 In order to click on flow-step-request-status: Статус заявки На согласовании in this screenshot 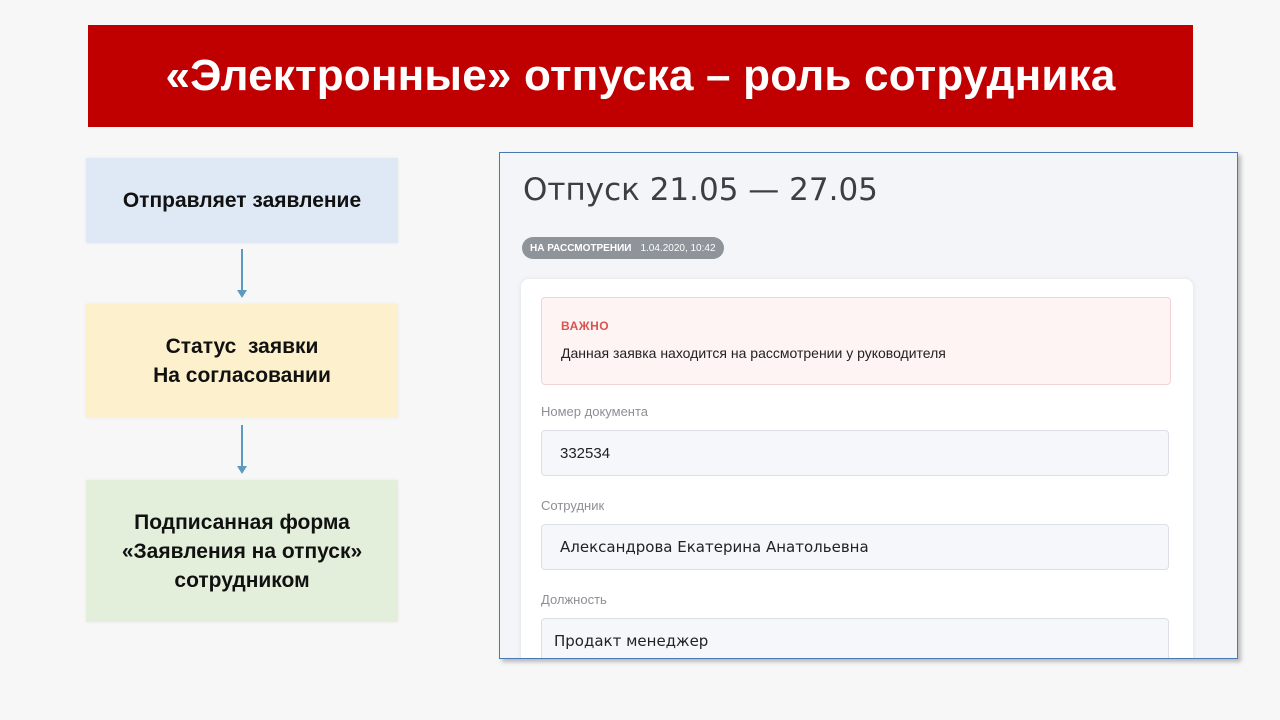, I will do `click(242, 361)`.